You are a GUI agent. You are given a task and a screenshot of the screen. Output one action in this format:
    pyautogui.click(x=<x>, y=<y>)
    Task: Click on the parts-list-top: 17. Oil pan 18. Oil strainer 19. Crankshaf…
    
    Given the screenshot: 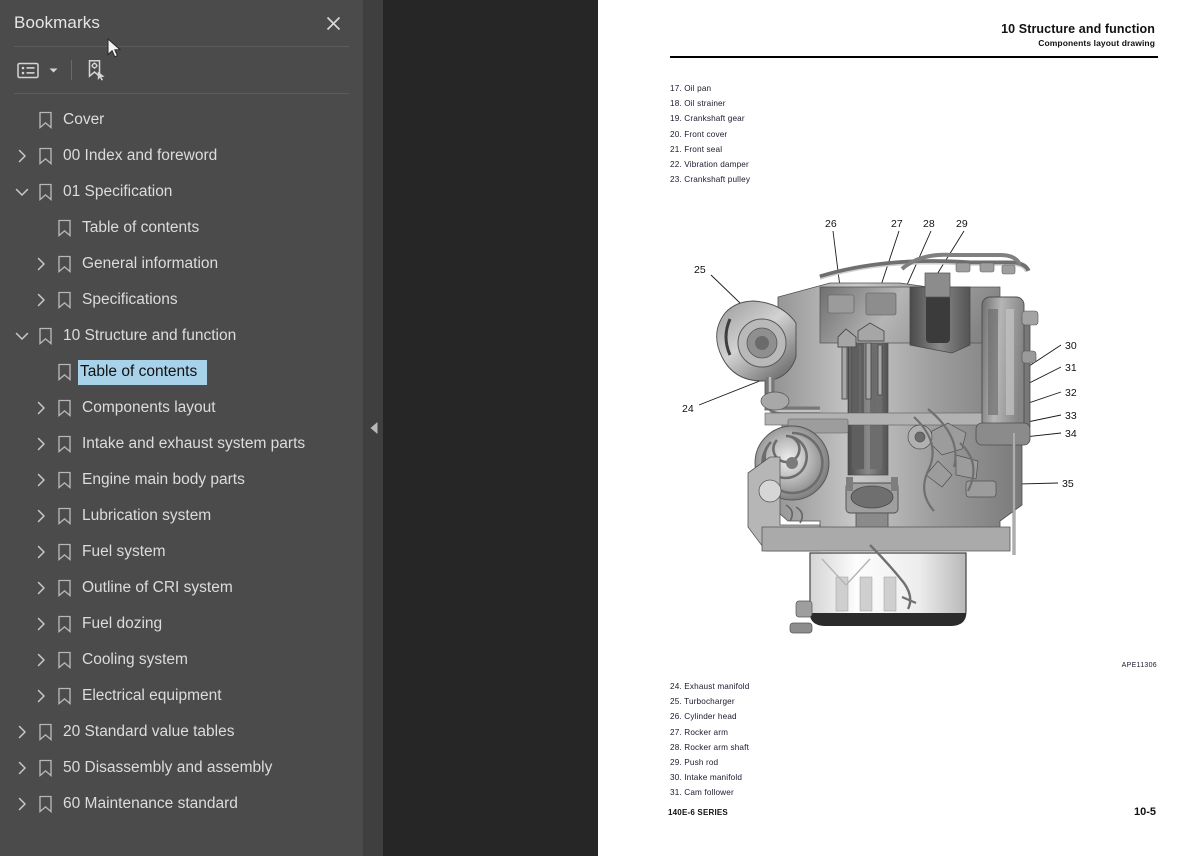 What is the action you would take?
    pyautogui.click(x=710, y=134)
    